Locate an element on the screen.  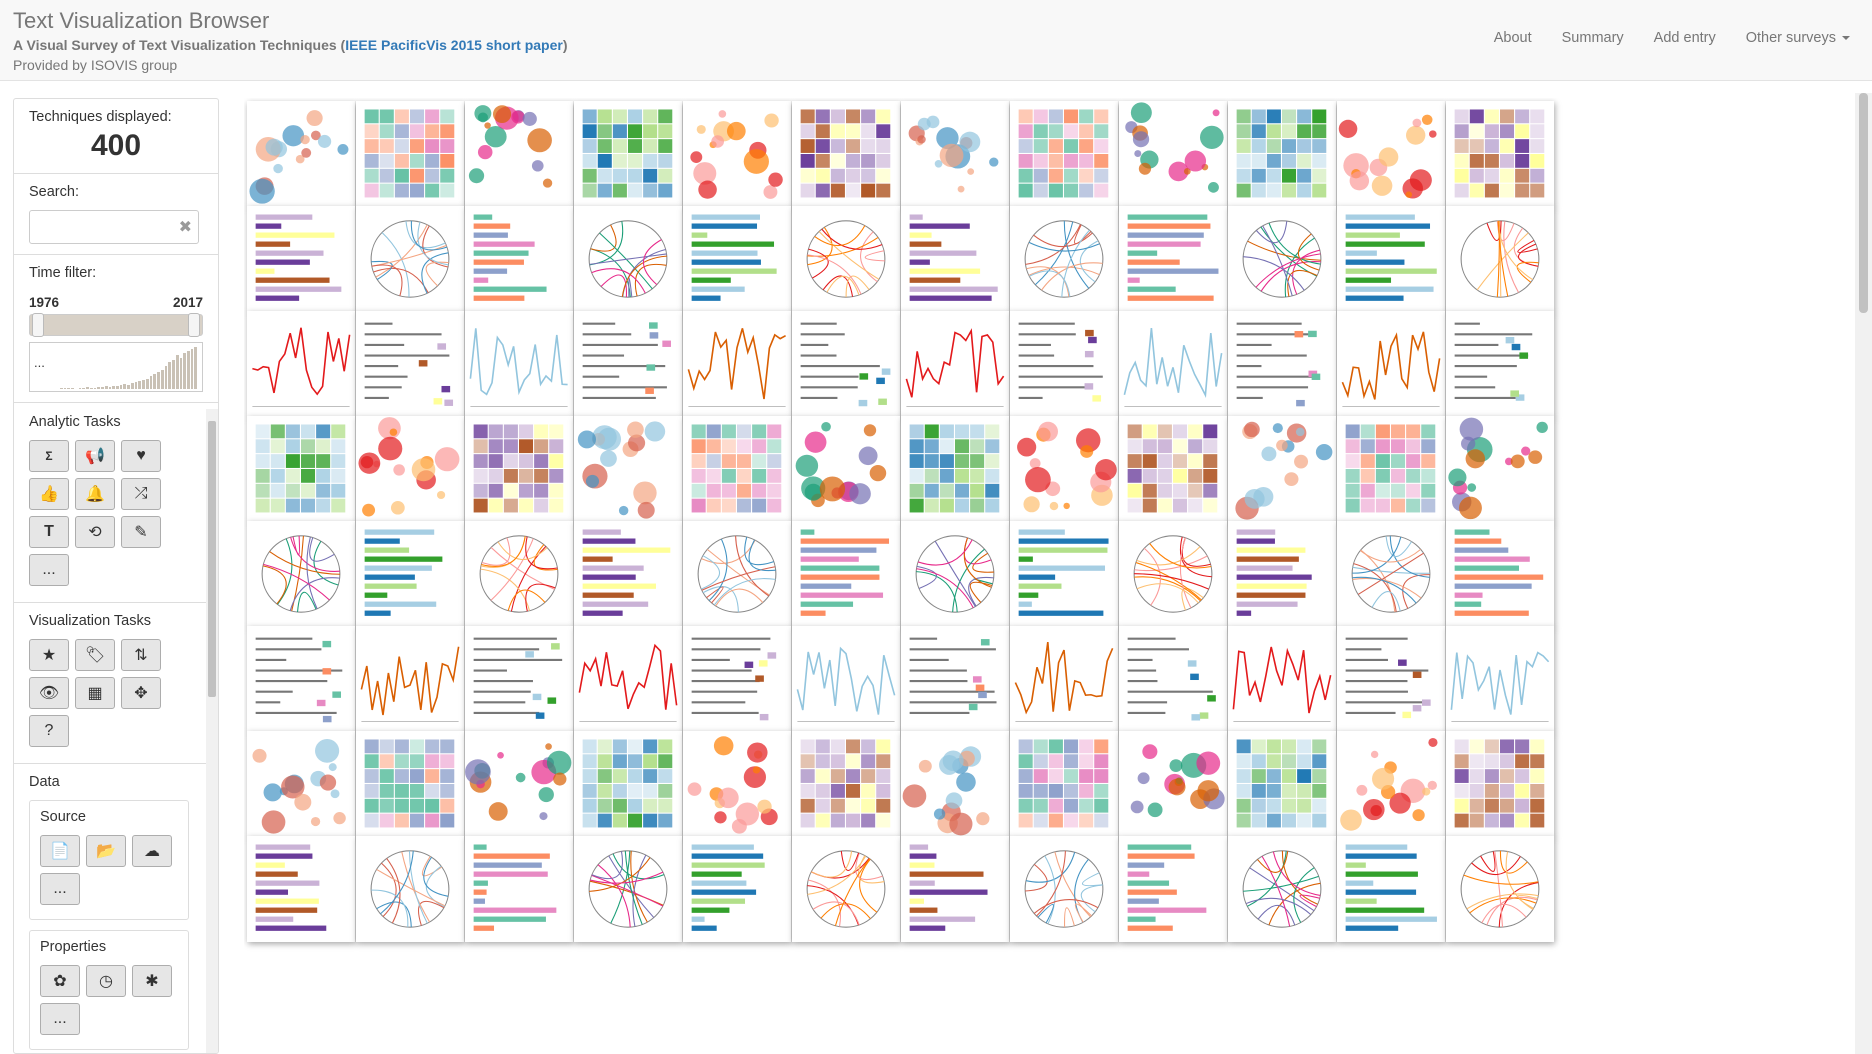
slider-handle-end is located at coordinates (194, 325).